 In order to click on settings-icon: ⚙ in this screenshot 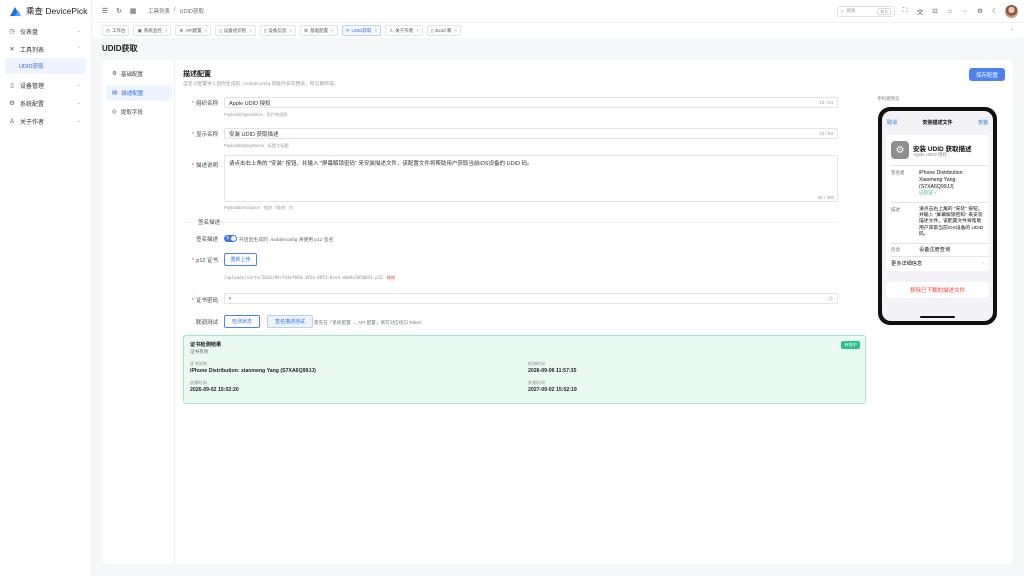, I will do `click(12, 103)`.